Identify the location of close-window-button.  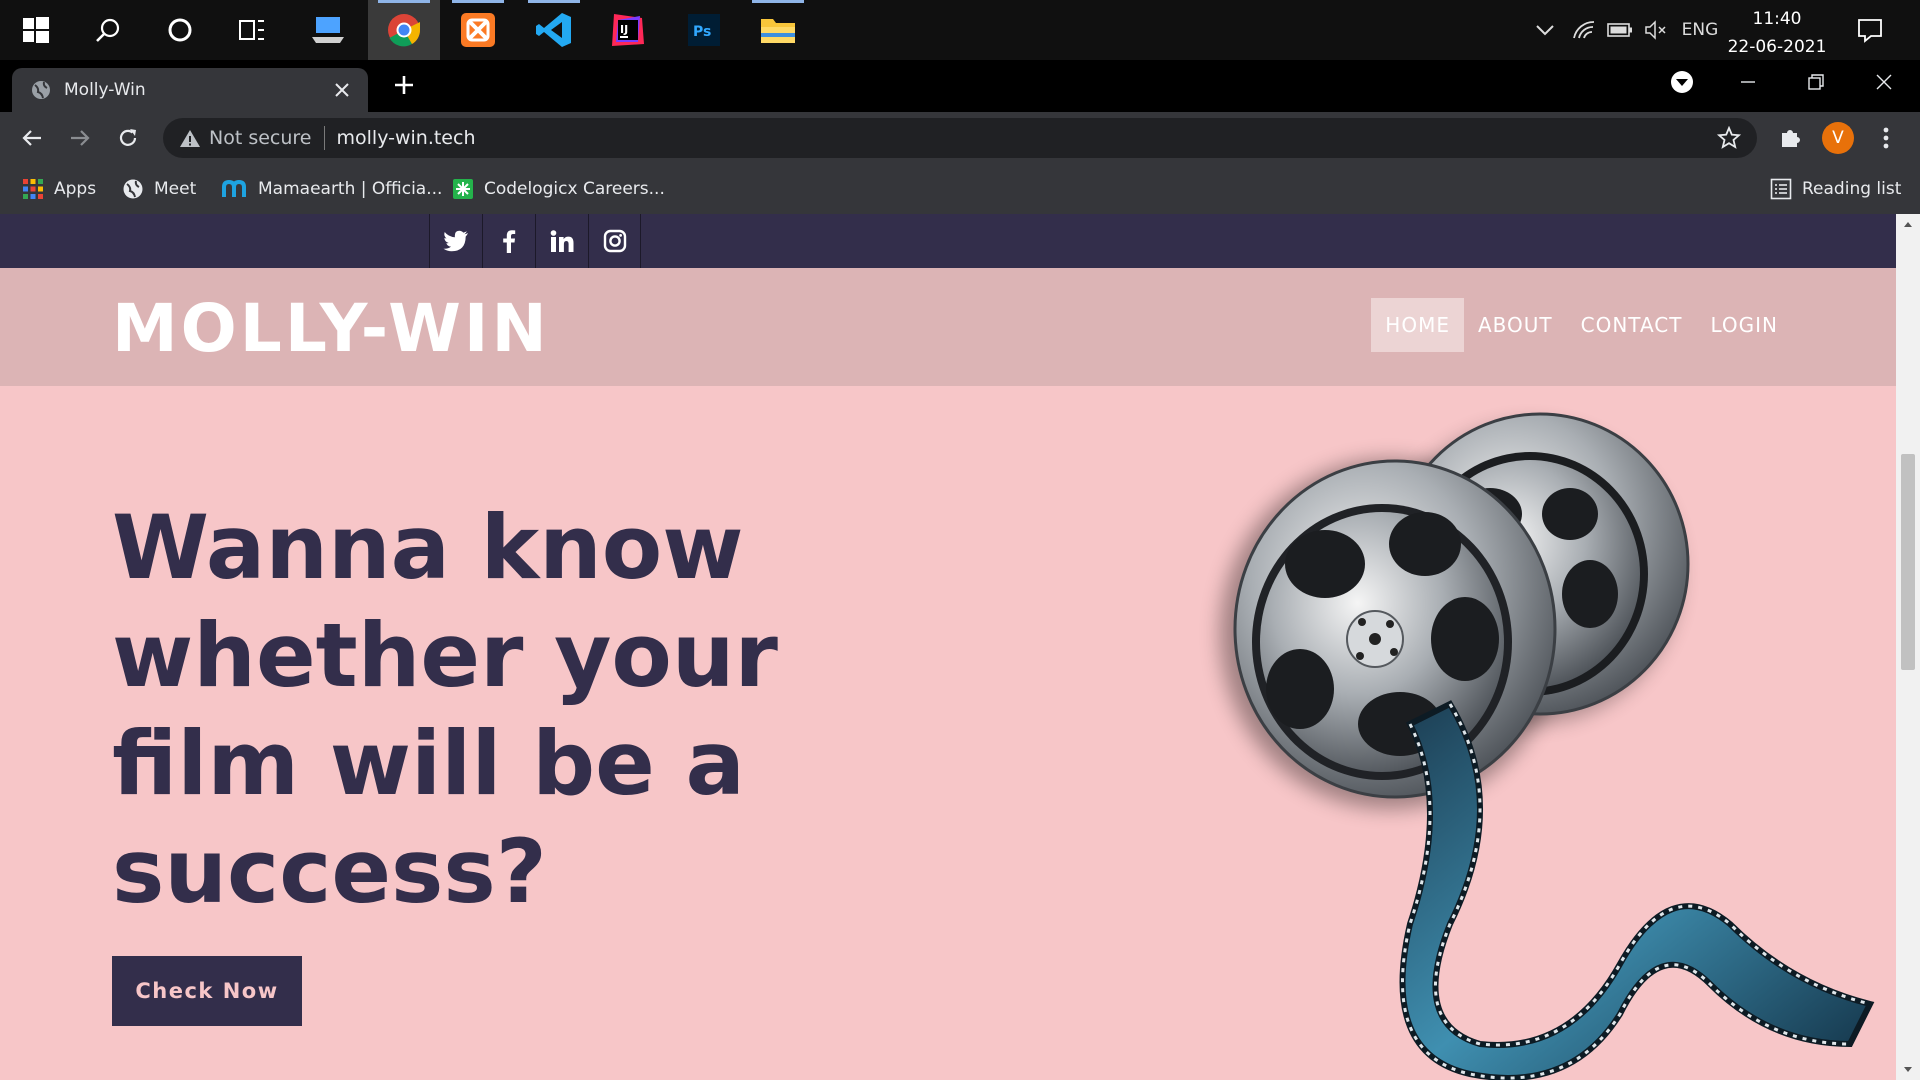
(1884, 82).